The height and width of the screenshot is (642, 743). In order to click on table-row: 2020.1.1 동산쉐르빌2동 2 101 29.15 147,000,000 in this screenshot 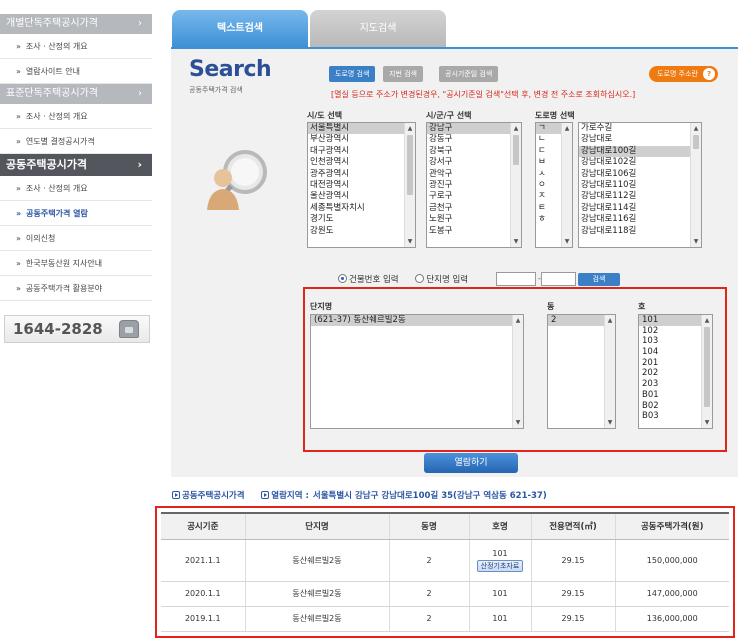, I will do `click(445, 594)`.